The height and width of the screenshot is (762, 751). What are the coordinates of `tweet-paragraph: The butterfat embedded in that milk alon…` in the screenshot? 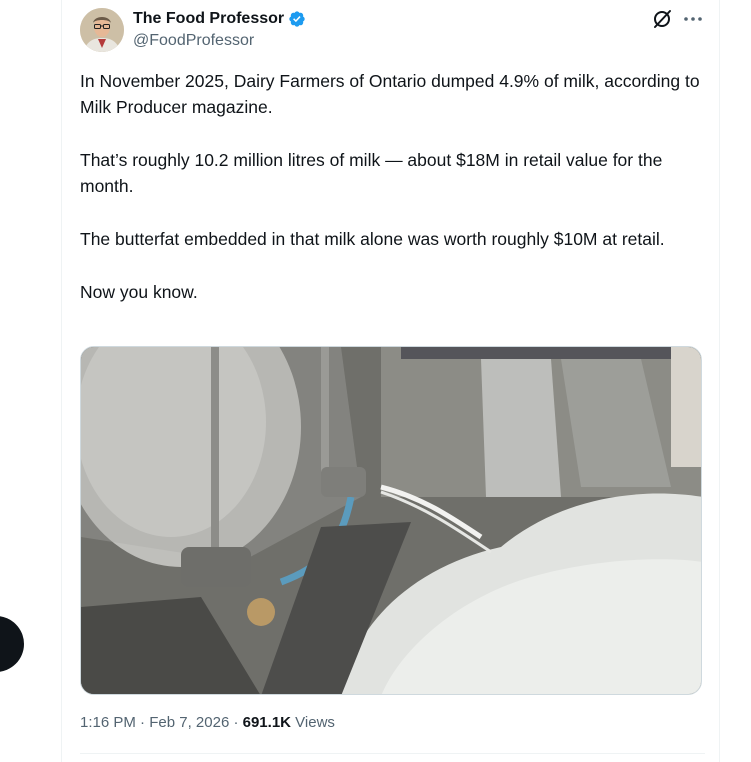 It's located at (372, 239).